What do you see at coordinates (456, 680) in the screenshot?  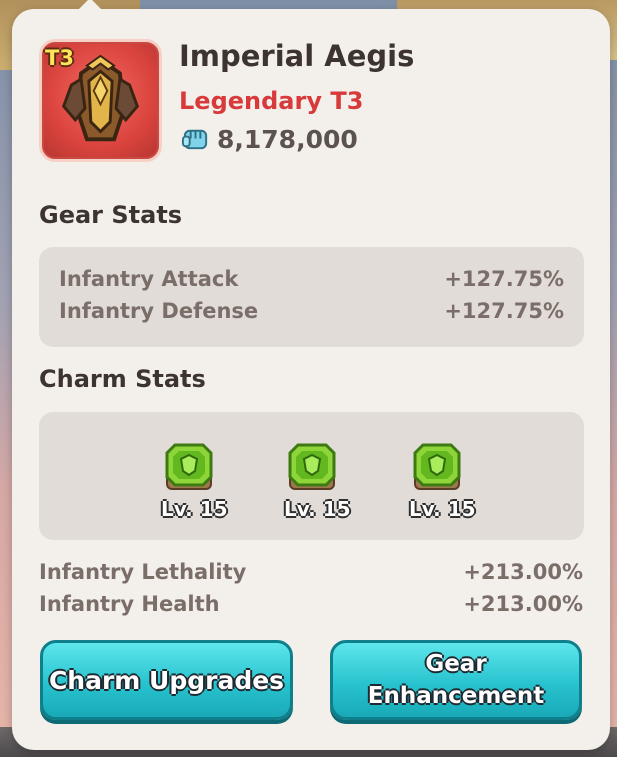 I see `gear-enhancement-button: Gear Enhancement` at bounding box center [456, 680].